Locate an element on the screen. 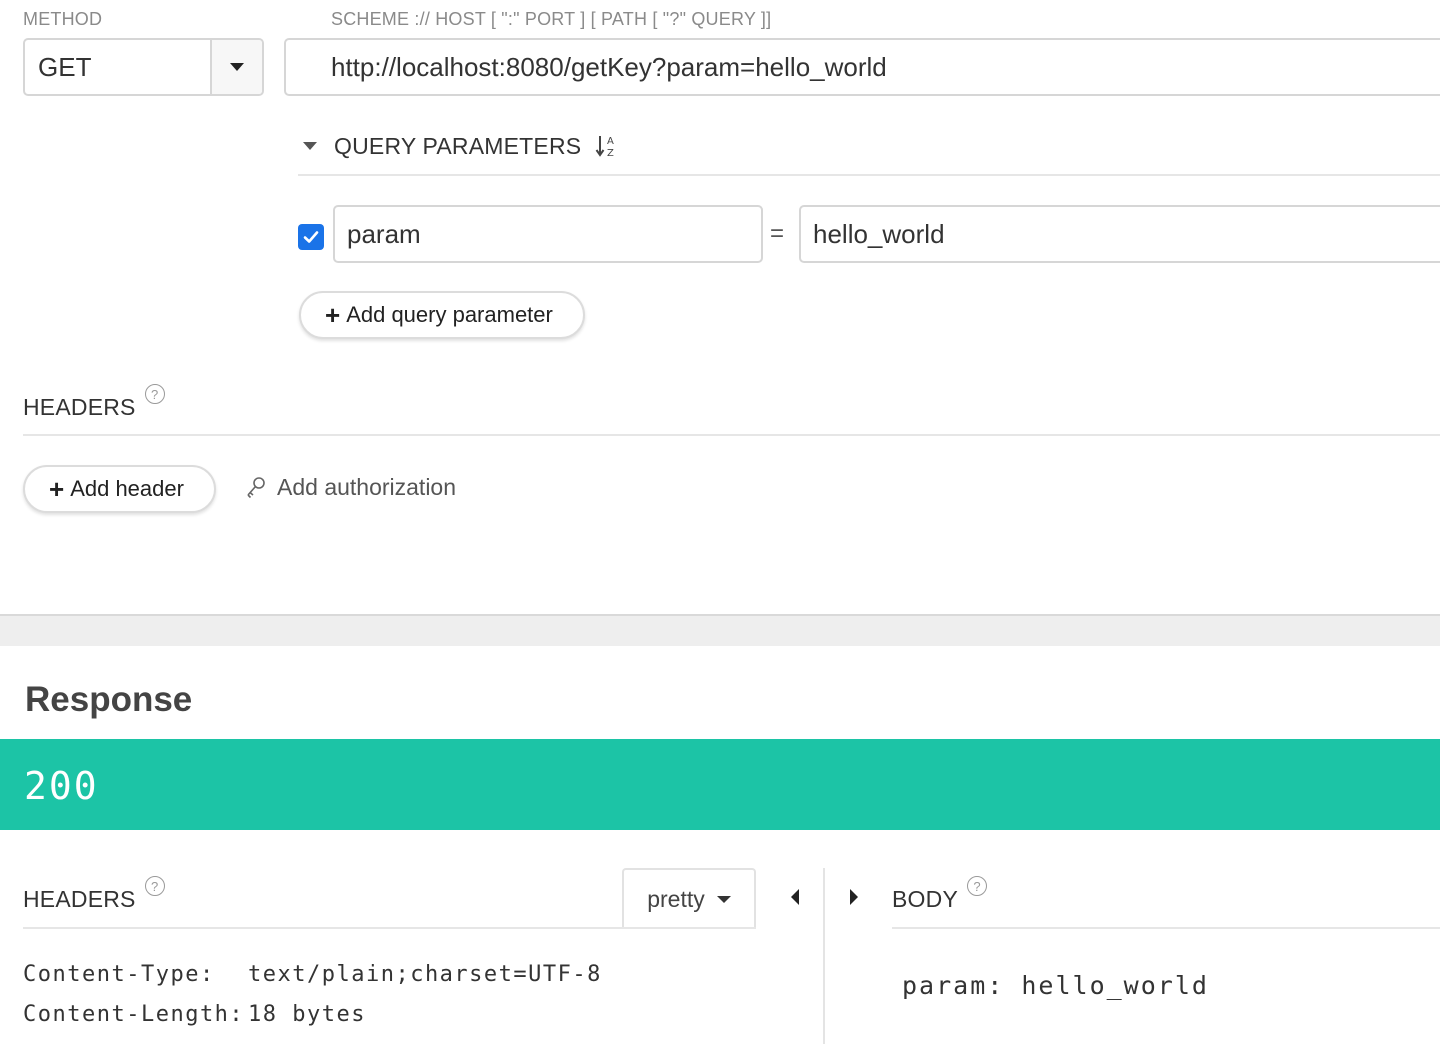 This screenshot has width=1440, height=1044. key-icon is located at coordinates (256, 487).